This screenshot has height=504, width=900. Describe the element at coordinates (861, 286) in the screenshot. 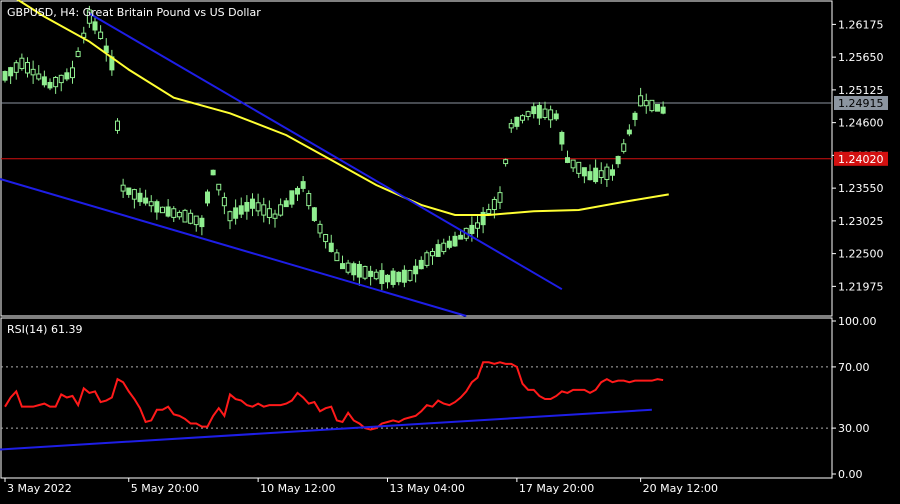

I see `price-axis-label: 1.21975` at that location.